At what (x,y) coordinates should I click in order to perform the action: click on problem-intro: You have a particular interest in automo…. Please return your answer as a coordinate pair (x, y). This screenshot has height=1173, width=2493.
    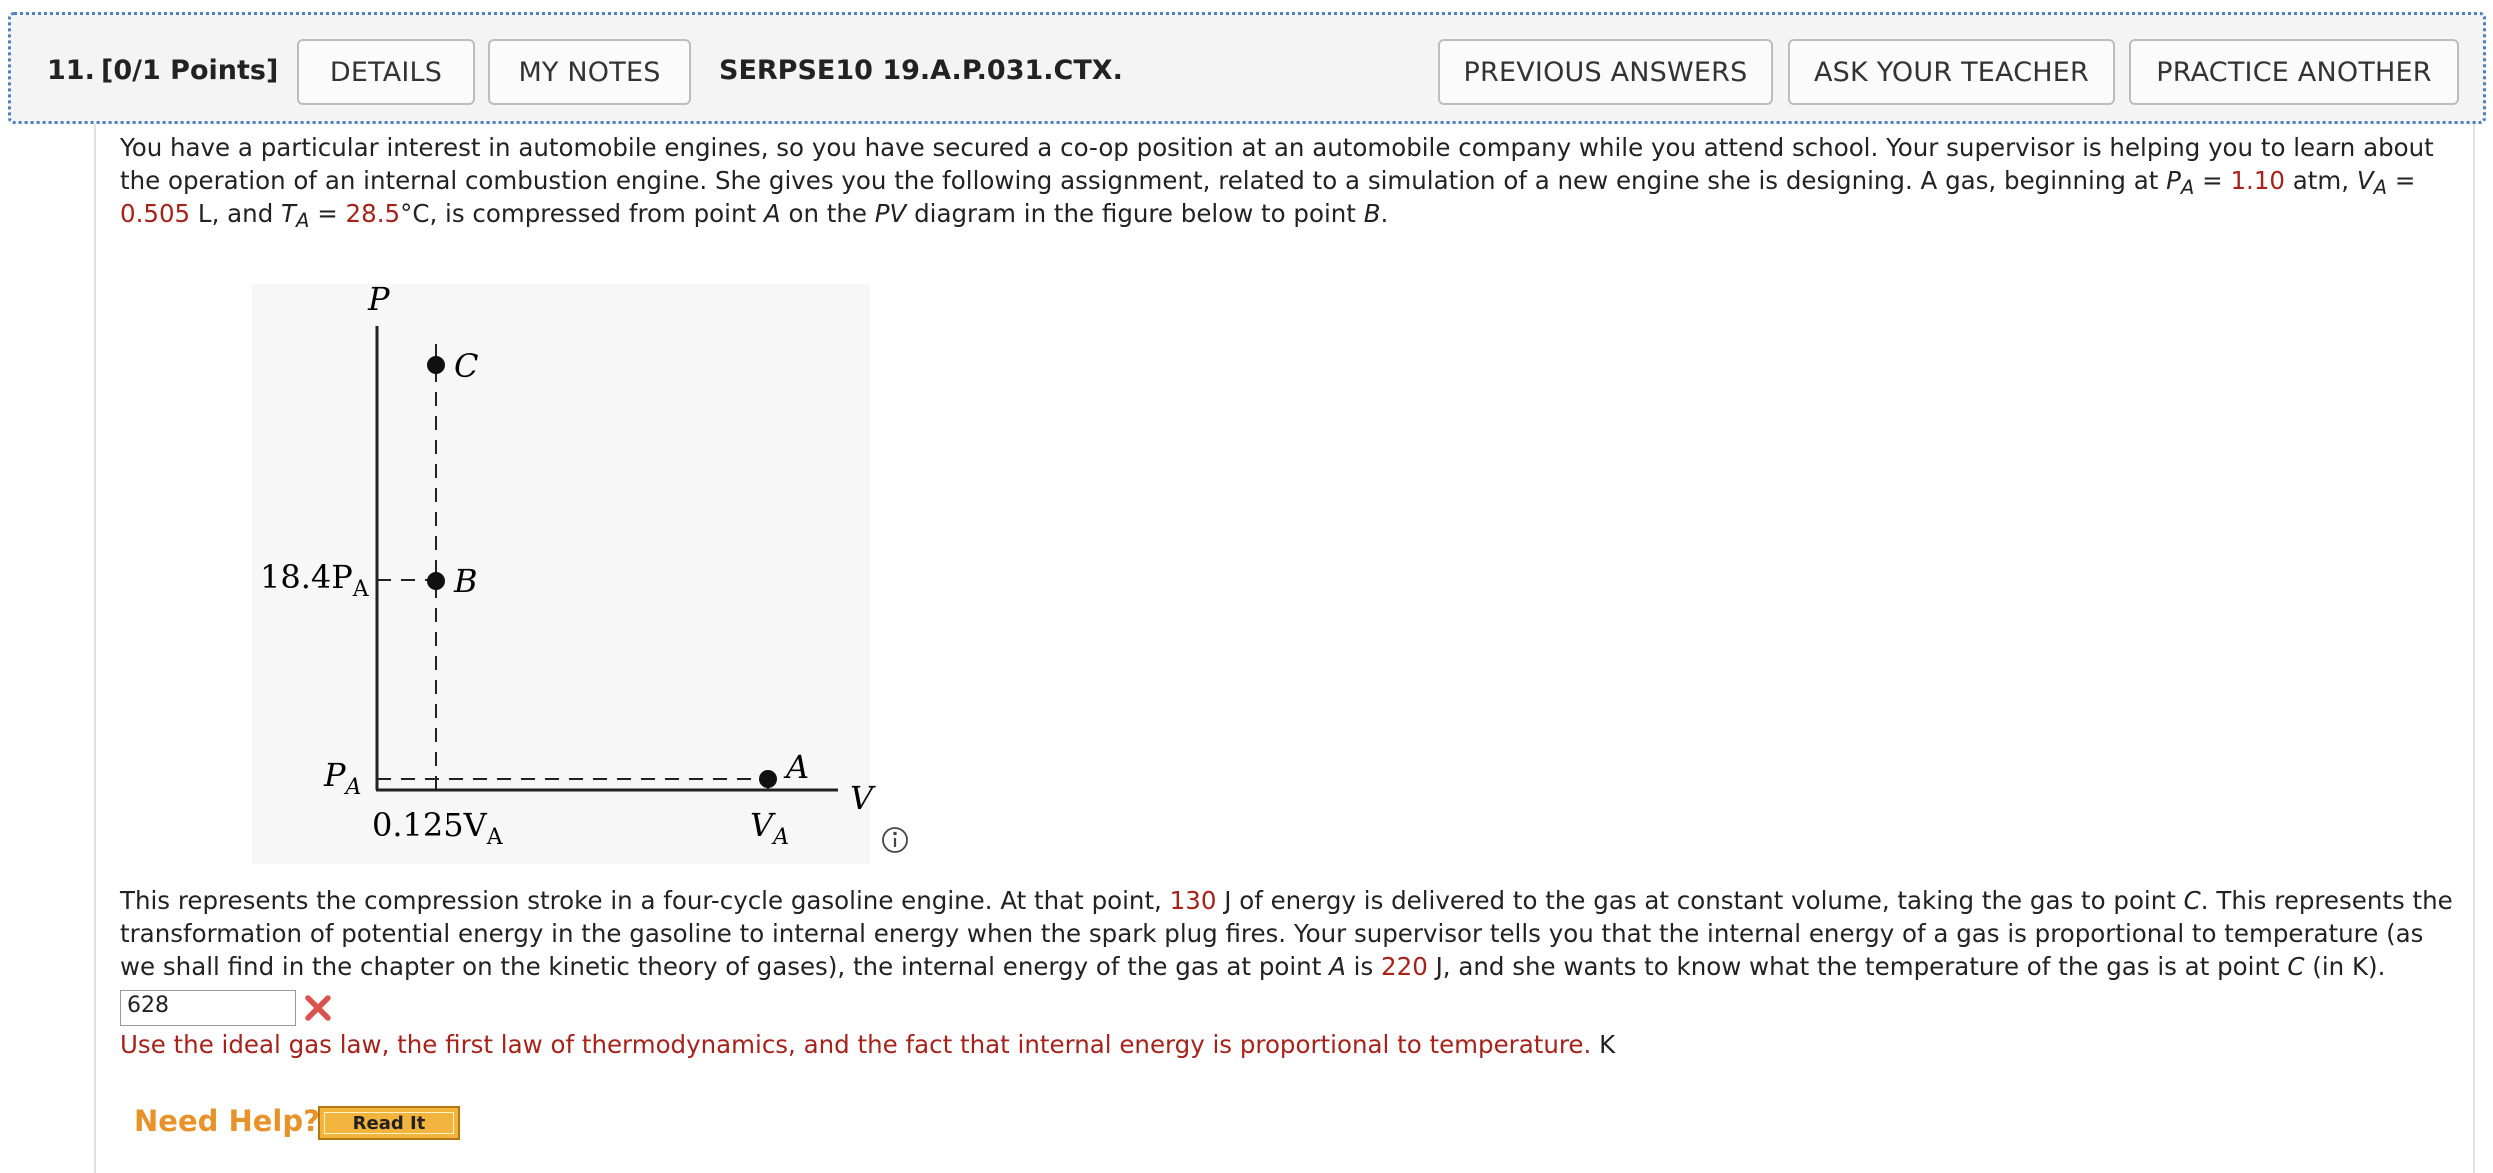
    Looking at the image, I should click on (1277, 182).